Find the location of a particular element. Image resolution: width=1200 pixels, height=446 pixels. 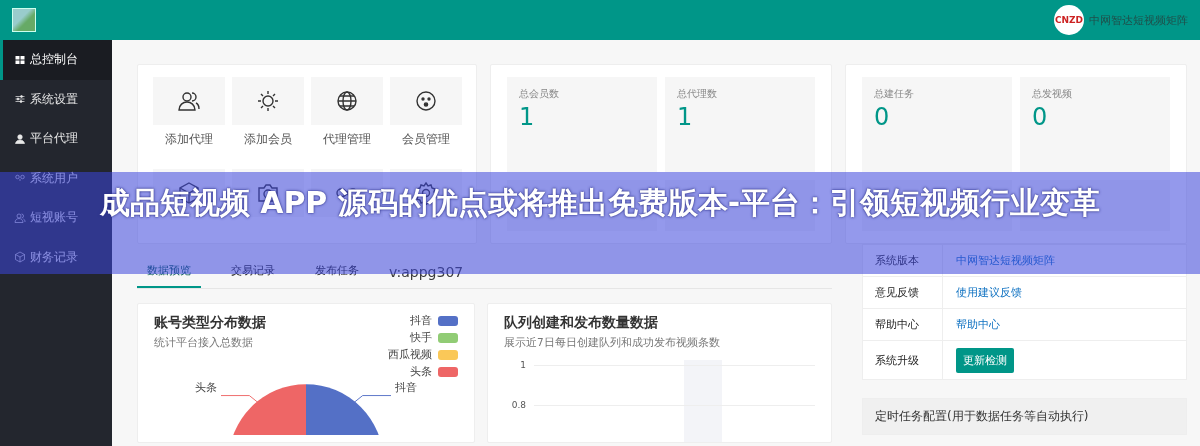

shortcut-label: 代理管理 is located at coordinates (346, 139).